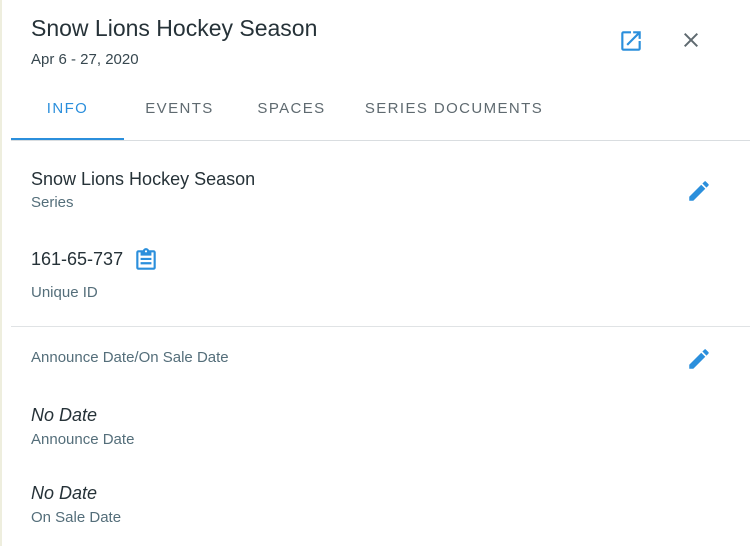  What do you see at coordinates (691, 40) in the screenshot?
I see `close-icon` at bounding box center [691, 40].